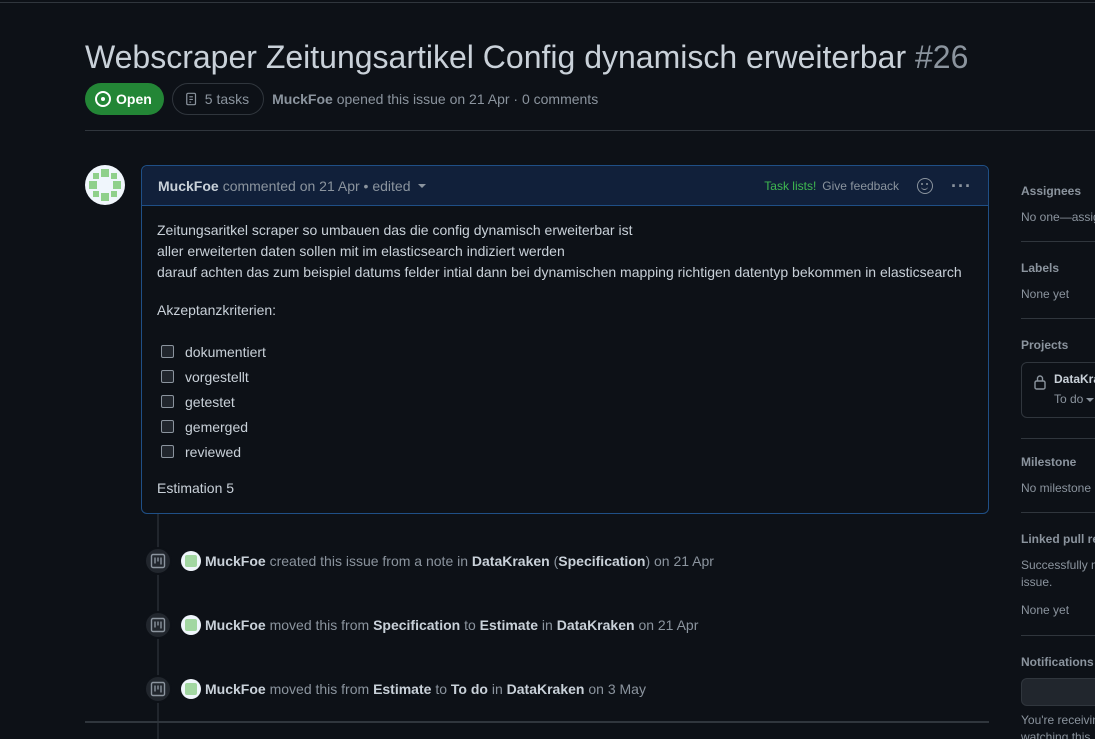 This screenshot has width=1095, height=739. I want to click on task-lists-label: Task lists!, so click(790, 185).